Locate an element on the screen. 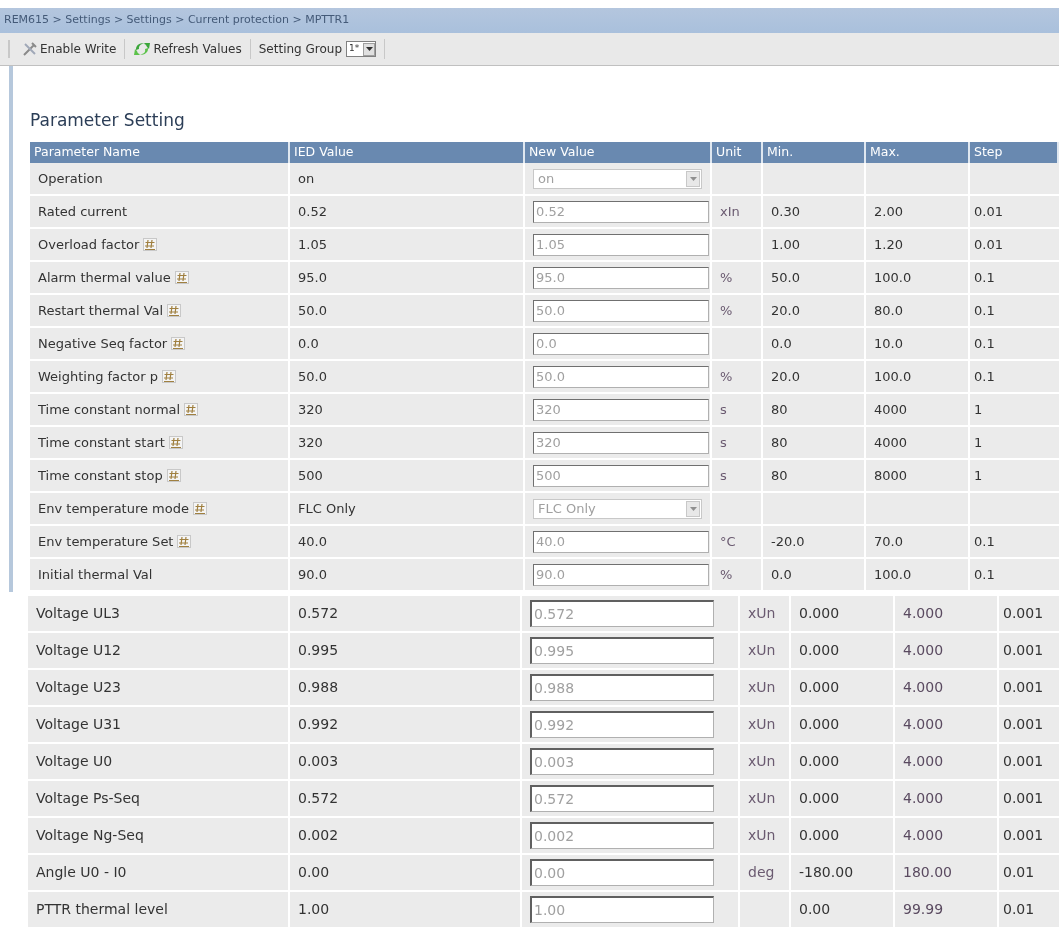 The height and width of the screenshot is (930, 1059). parameter-name: Voltage Ng-Seq is located at coordinates (90, 835).